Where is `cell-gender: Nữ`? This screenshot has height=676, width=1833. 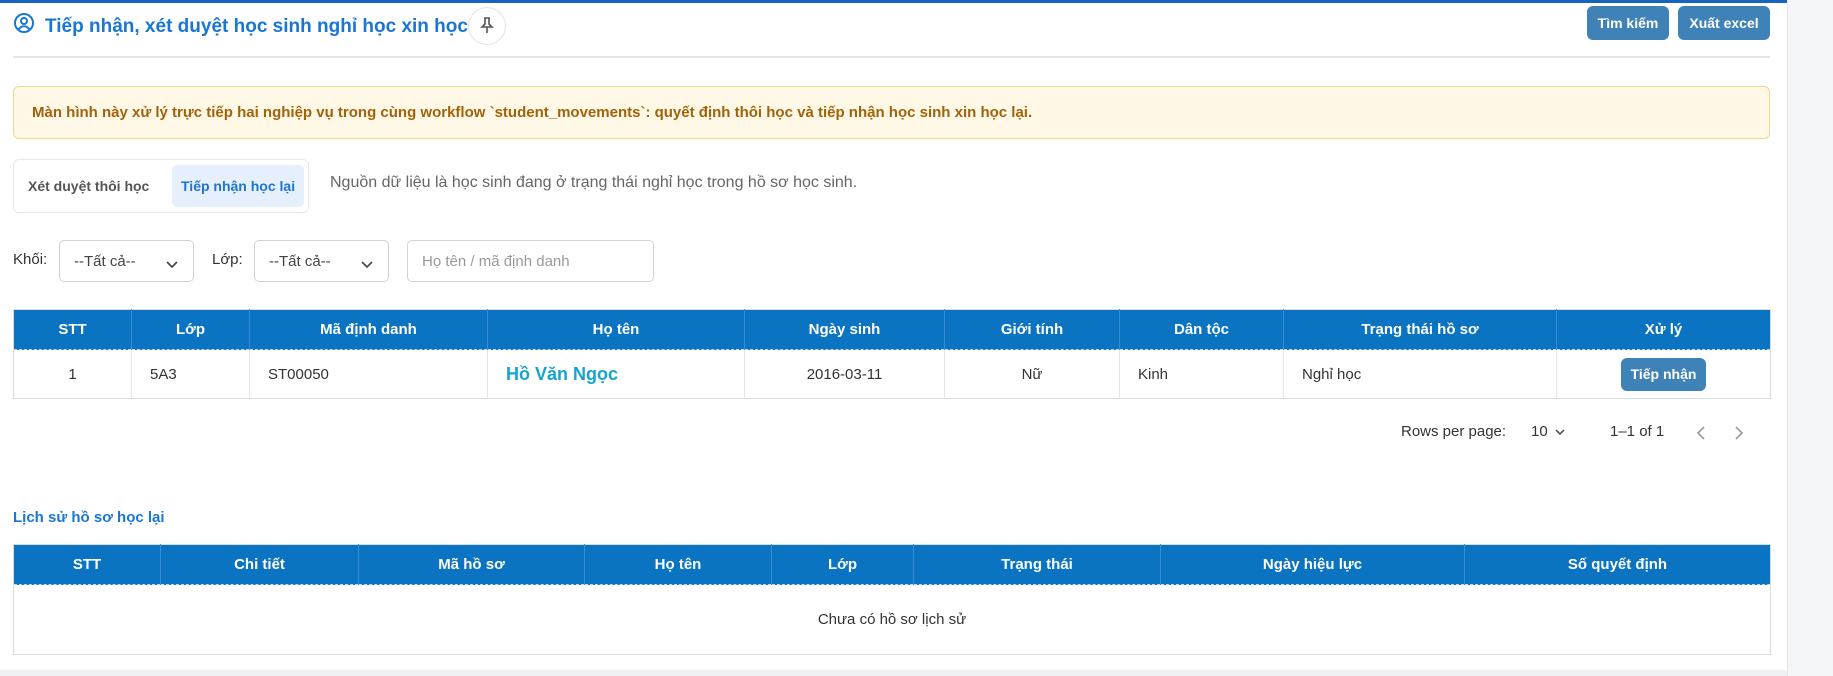
cell-gender: Nữ is located at coordinates (1032, 374).